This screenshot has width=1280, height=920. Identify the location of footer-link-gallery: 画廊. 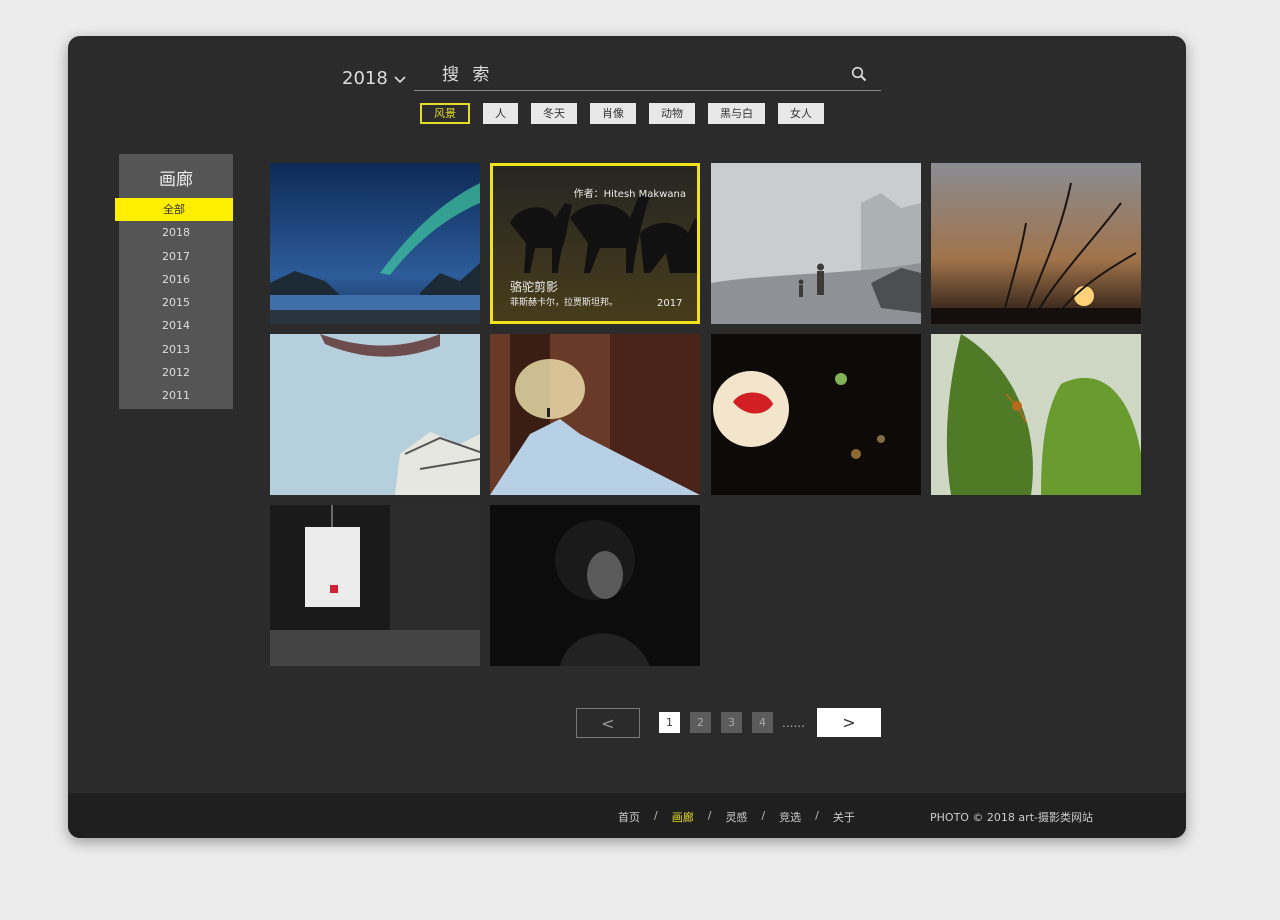
(683, 817).